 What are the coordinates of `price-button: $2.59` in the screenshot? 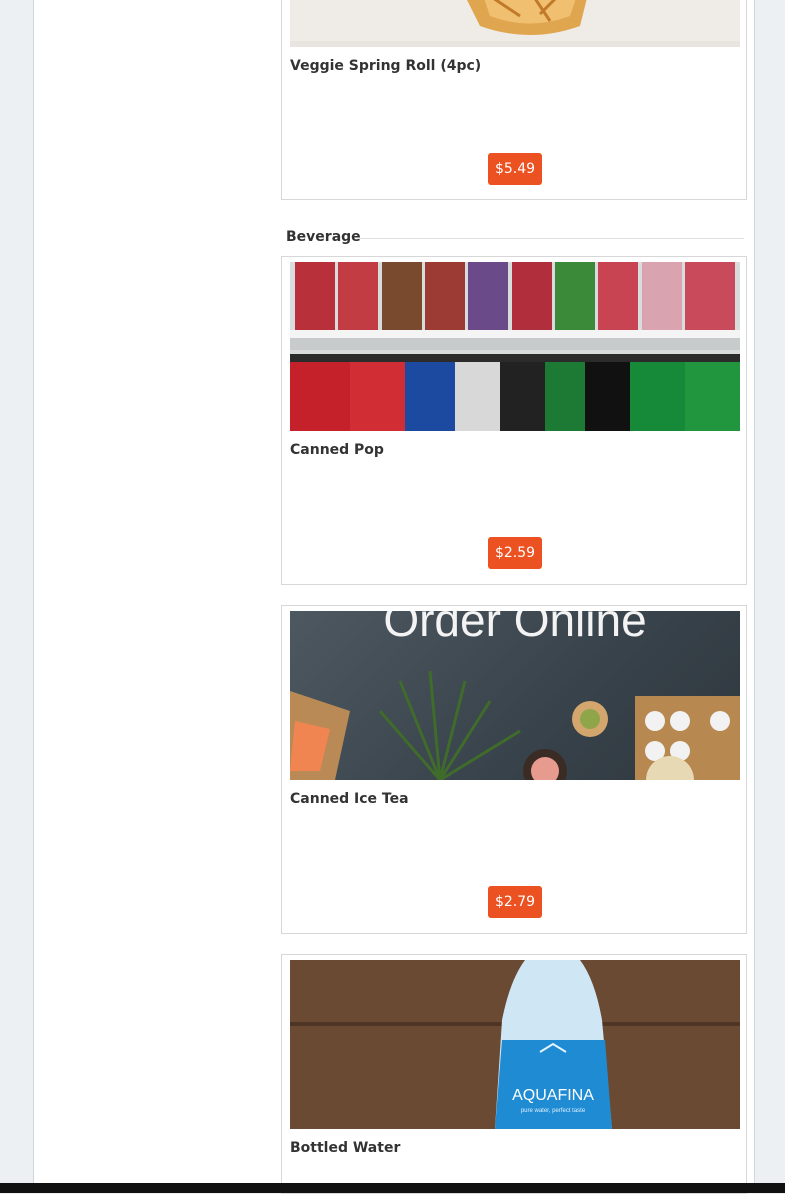 It's located at (515, 553).